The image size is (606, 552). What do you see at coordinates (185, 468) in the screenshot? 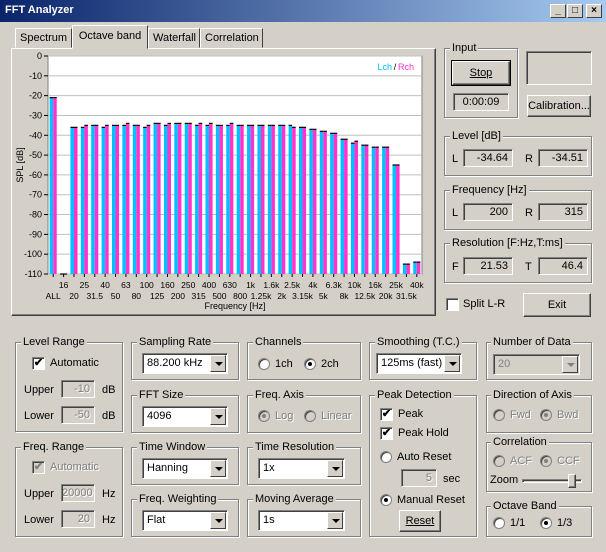
I see `time-window-select: Hanning` at bounding box center [185, 468].